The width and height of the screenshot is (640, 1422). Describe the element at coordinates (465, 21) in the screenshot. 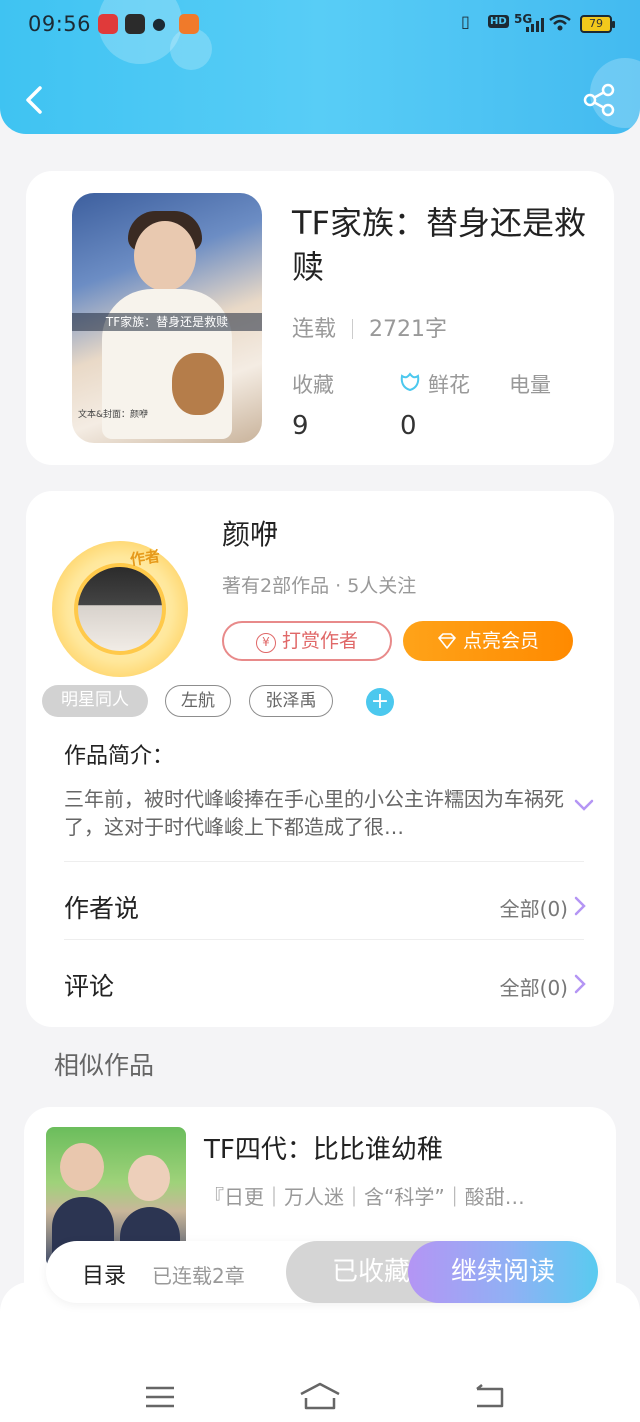

I see `vibrate-icon: ▯` at that location.